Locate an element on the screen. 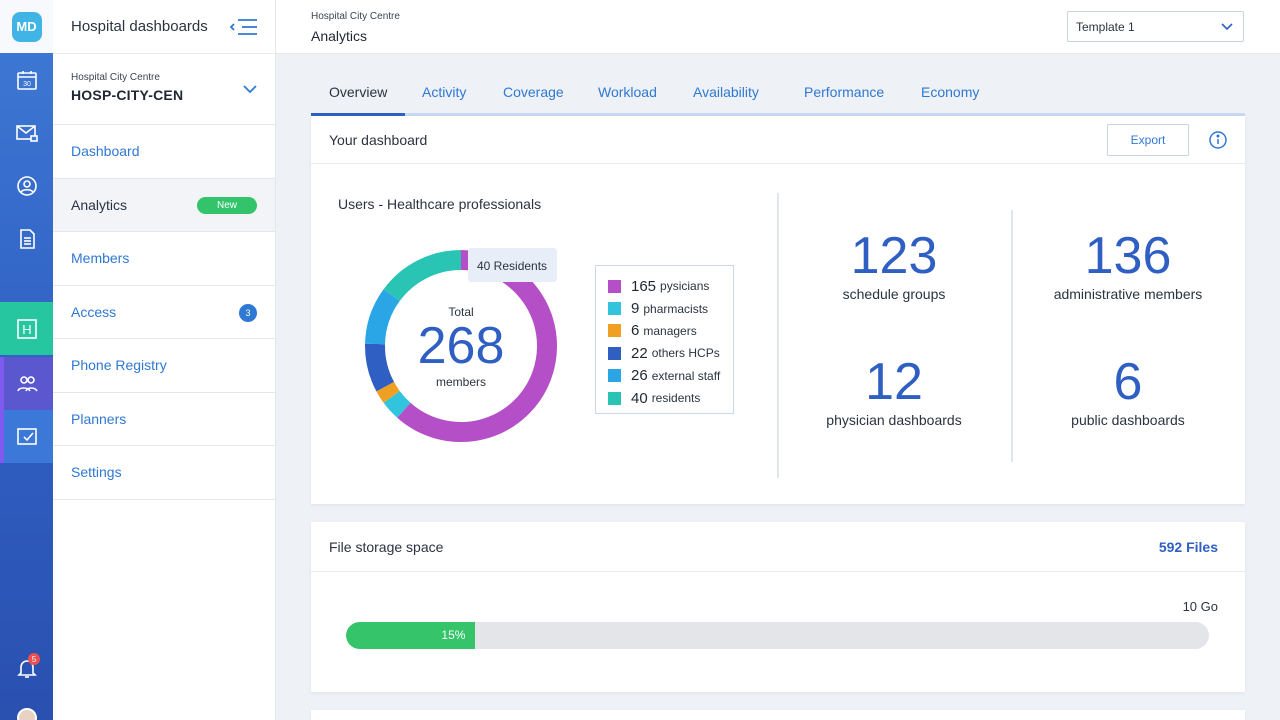 Image resolution: width=1280 pixels, height=720 pixels. stat-administrative-members: 136 administrative members is located at coordinates (1128, 265).